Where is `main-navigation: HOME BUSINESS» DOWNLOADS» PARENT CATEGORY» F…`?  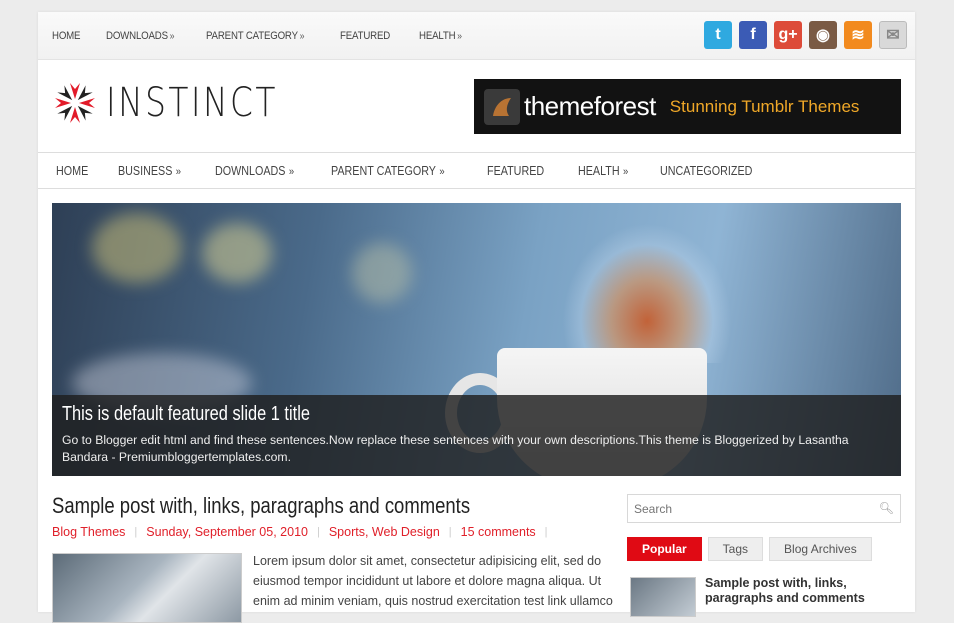 main-navigation: HOME BUSINESS» DOWNLOADS» PARENT CATEGORY» F… is located at coordinates (476, 171).